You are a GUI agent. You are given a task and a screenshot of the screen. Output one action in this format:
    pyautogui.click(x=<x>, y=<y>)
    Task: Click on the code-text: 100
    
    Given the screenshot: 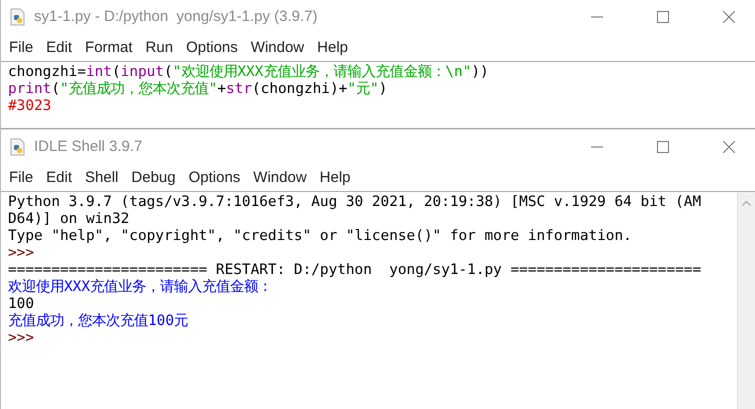 What is the action you would take?
    pyautogui.click(x=21, y=304)
    